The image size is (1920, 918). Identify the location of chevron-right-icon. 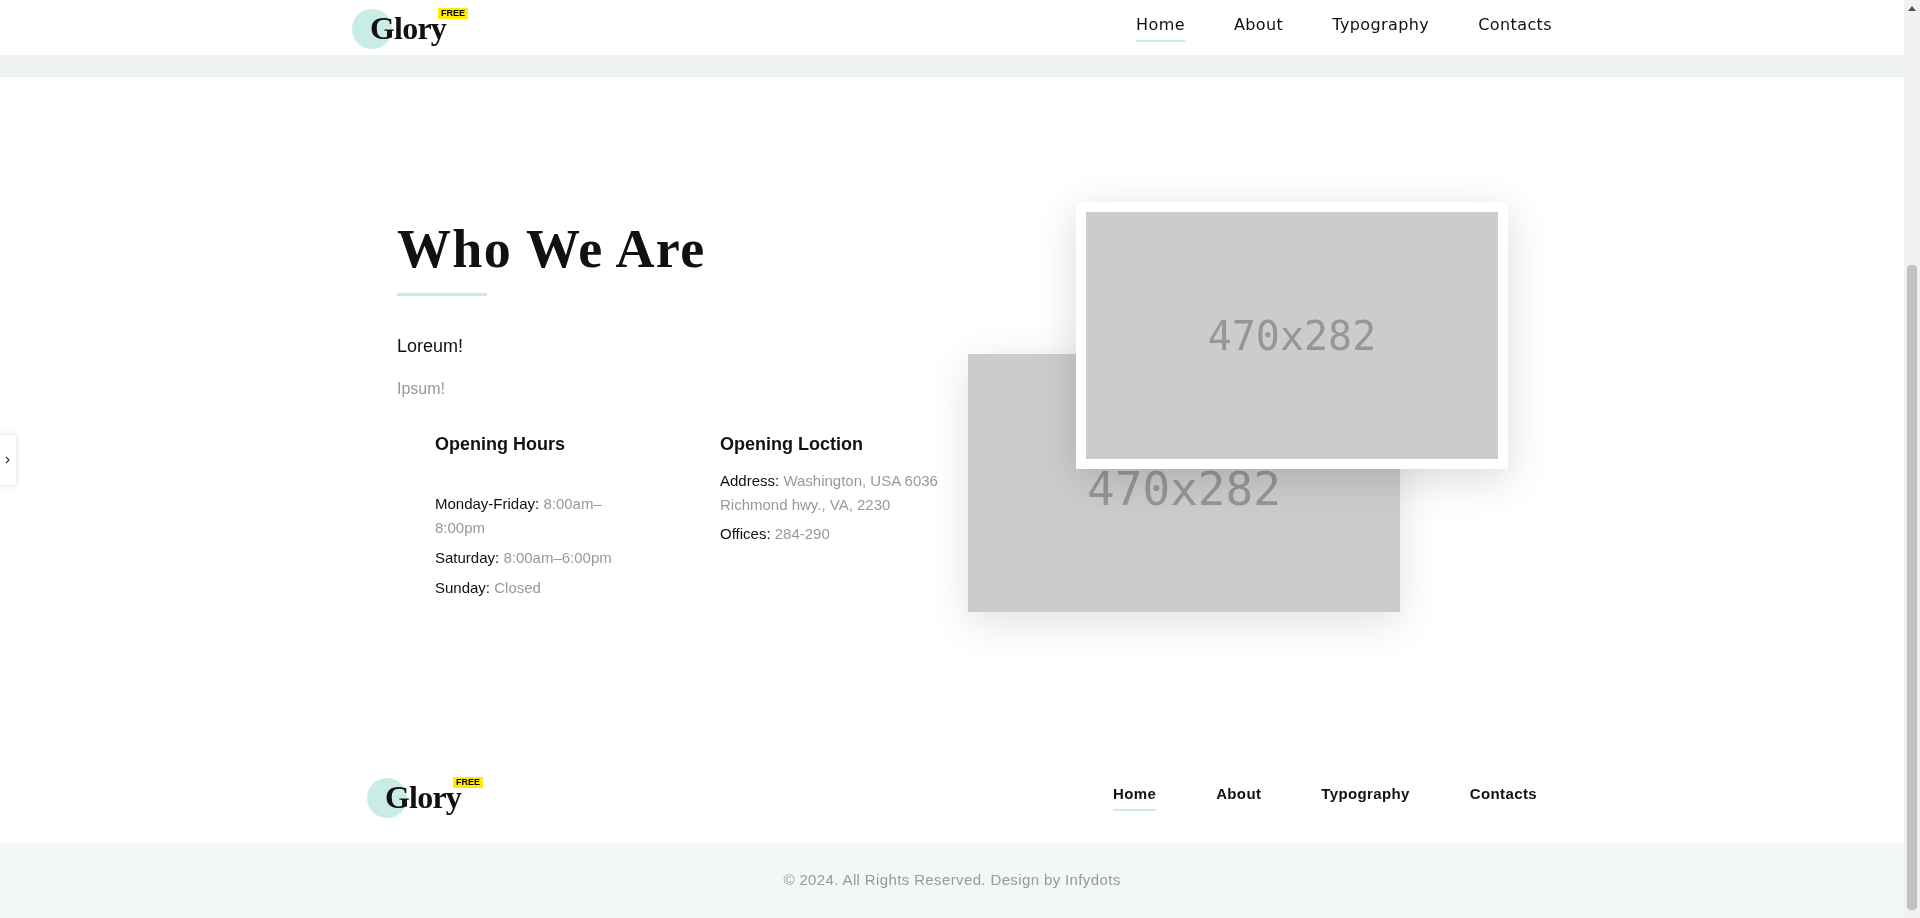
(8, 460).